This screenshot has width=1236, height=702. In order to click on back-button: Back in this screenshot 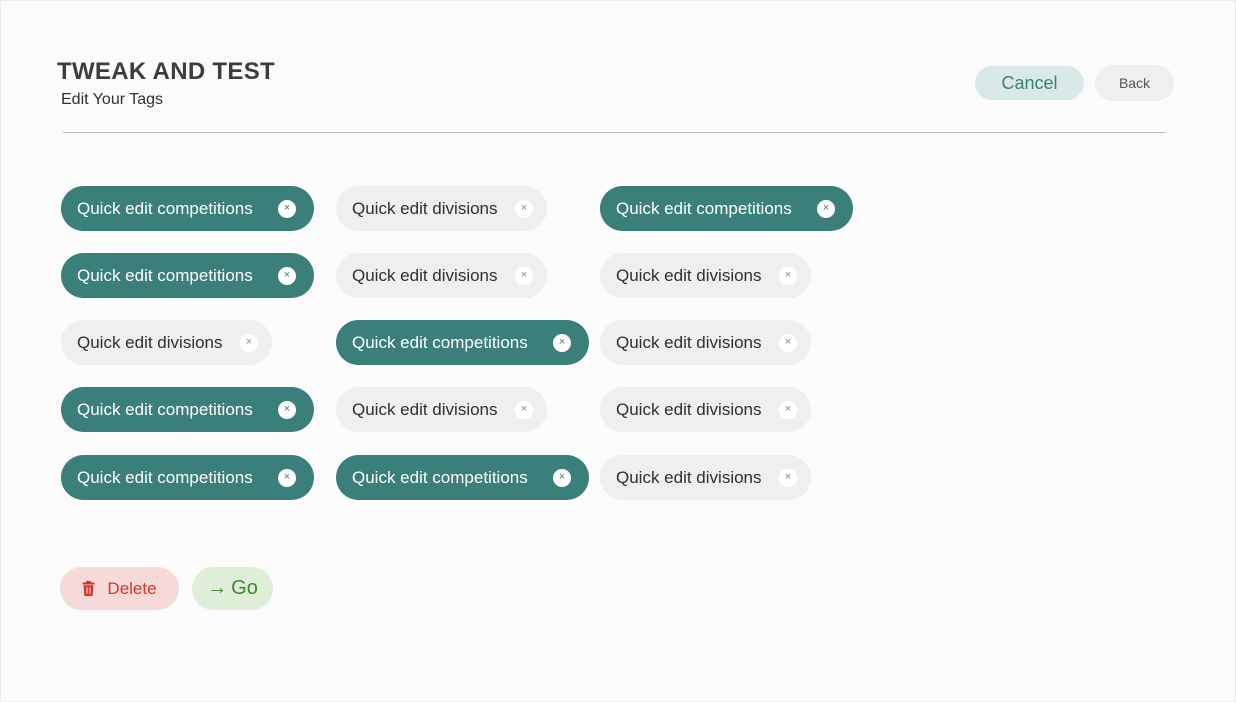, I will do `click(1134, 83)`.